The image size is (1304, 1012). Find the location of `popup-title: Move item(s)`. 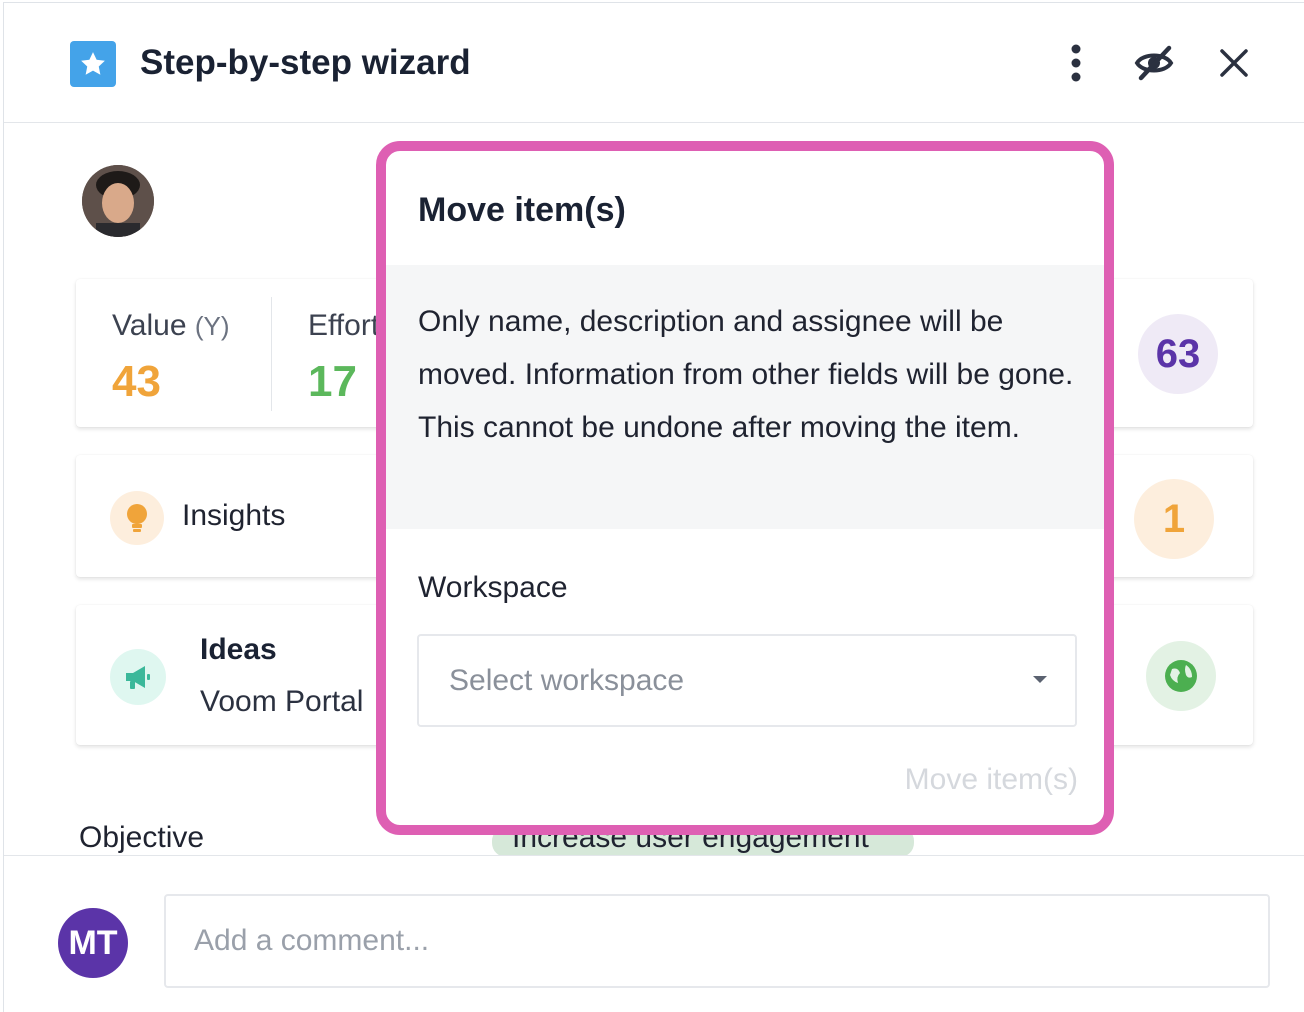

popup-title: Move item(s) is located at coordinates (522, 210).